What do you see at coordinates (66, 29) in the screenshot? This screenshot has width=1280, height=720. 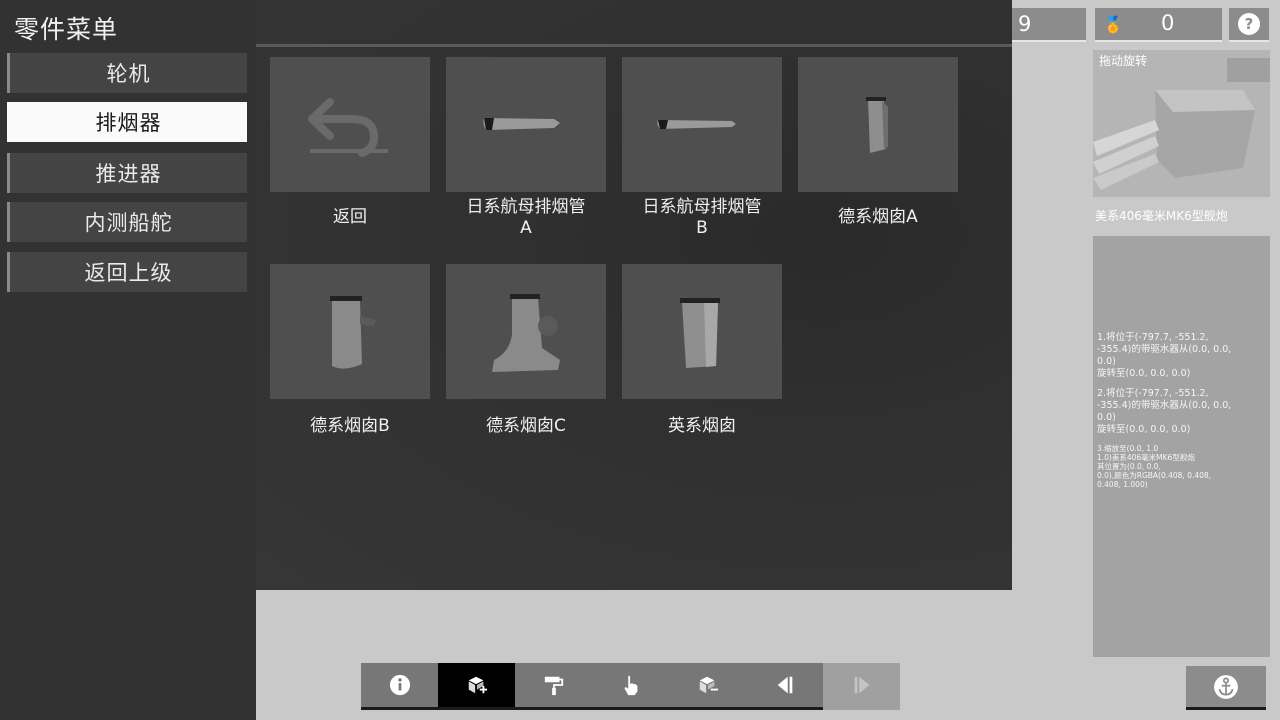 I see `parts-menu-title: 零件菜单` at bounding box center [66, 29].